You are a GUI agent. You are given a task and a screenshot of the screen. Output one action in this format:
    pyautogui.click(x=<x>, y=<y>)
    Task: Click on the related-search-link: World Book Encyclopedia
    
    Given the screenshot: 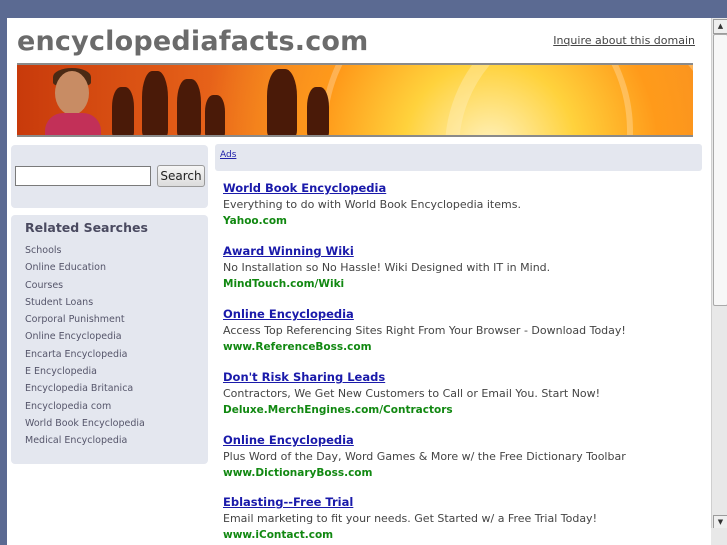 What is the action you would take?
    pyautogui.click(x=85, y=425)
    